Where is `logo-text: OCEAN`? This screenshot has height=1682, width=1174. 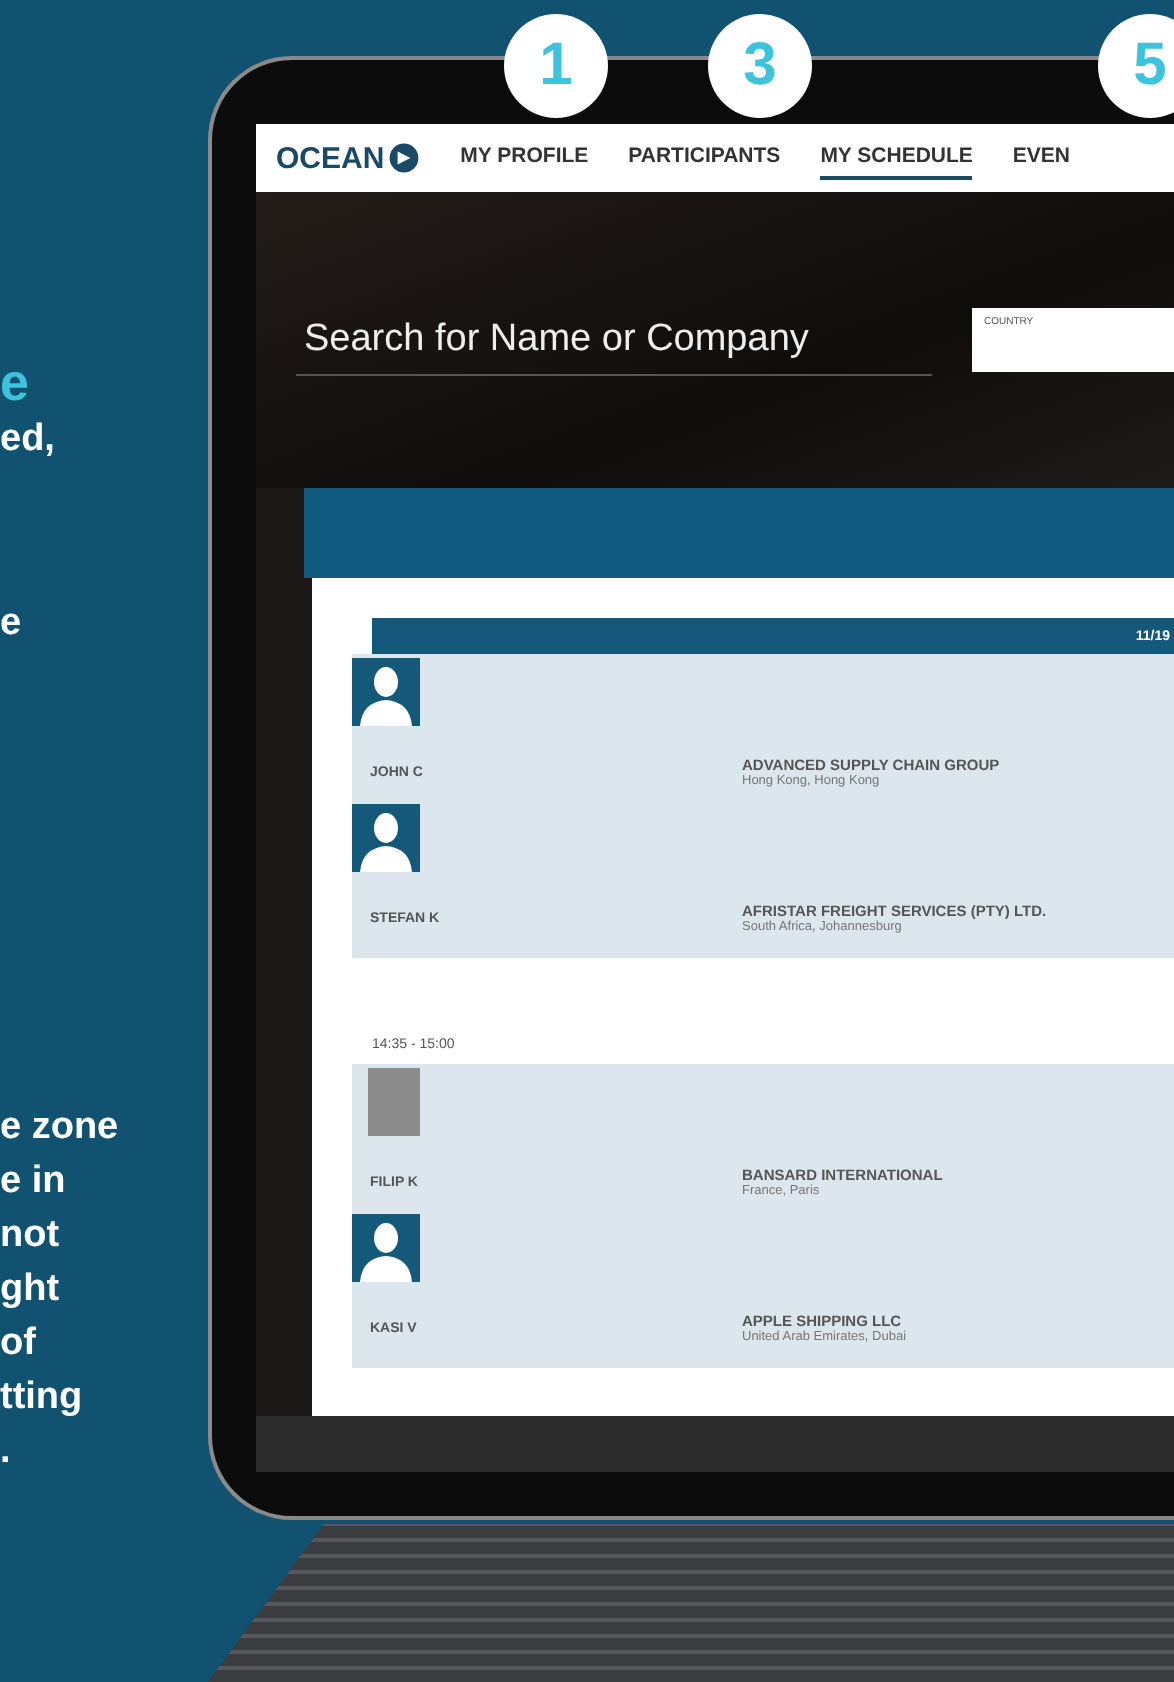
logo-text: OCEAN is located at coordinates (330, 158).